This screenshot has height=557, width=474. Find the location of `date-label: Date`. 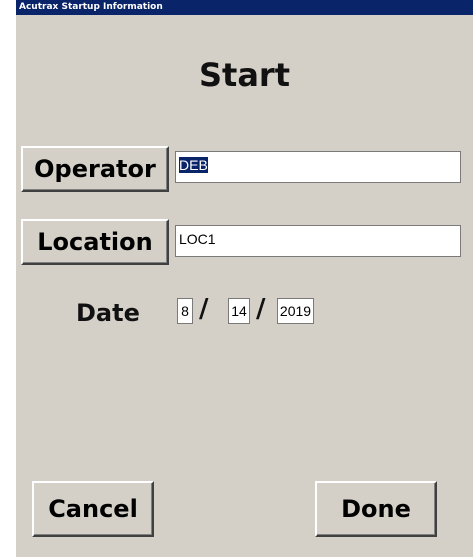

date-label: Date is located at coordinates (108, 313).